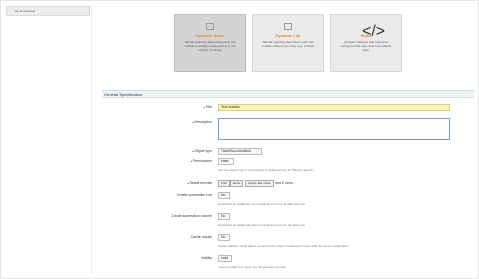  Describe the element at coordinates (288, 26) in the screenshot. I see `list-icon` at that location.